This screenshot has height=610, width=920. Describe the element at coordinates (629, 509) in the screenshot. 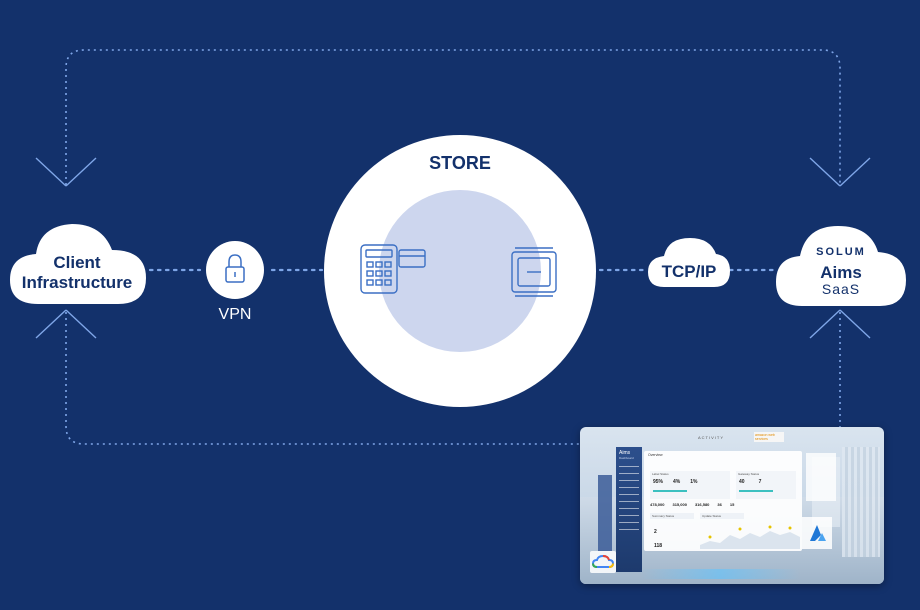

I see `app-sidebar: Aims Dashboard` at that location.